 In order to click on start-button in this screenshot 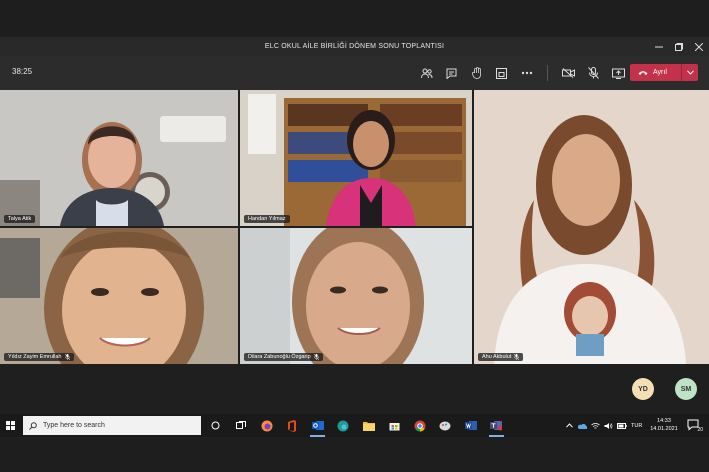, I will do `click(10, 425)`.